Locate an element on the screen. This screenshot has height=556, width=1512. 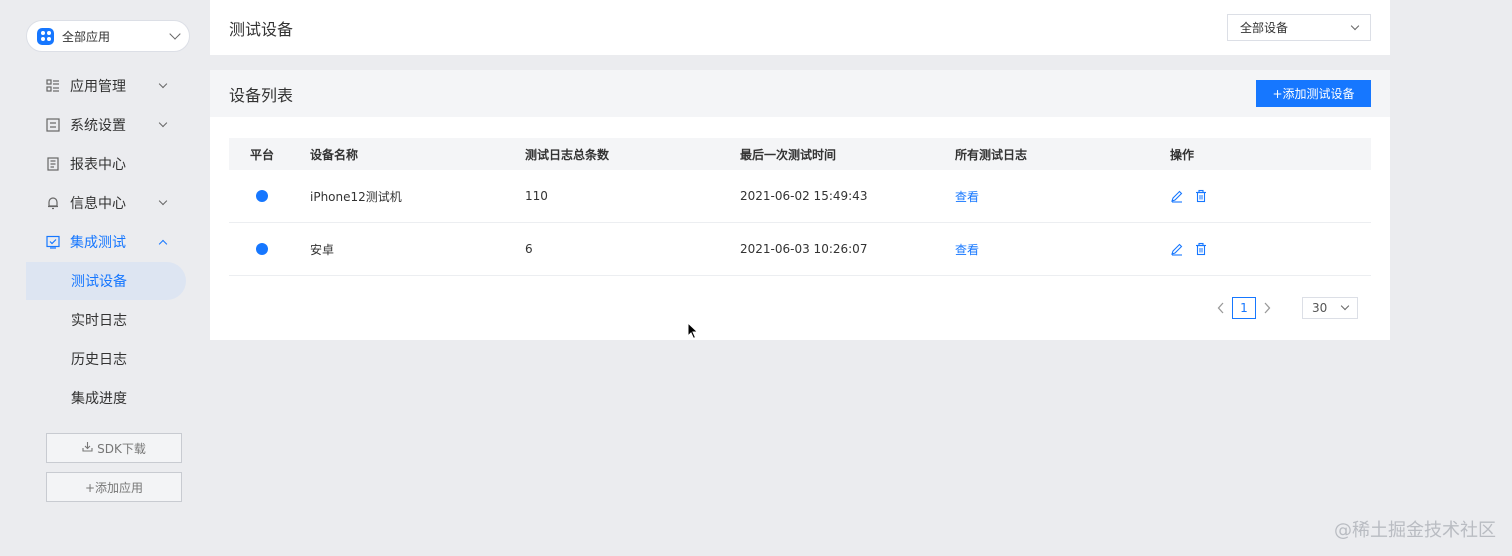
submenu-item-realtime-log: 实时日志 is located at coordinates (106, 320).